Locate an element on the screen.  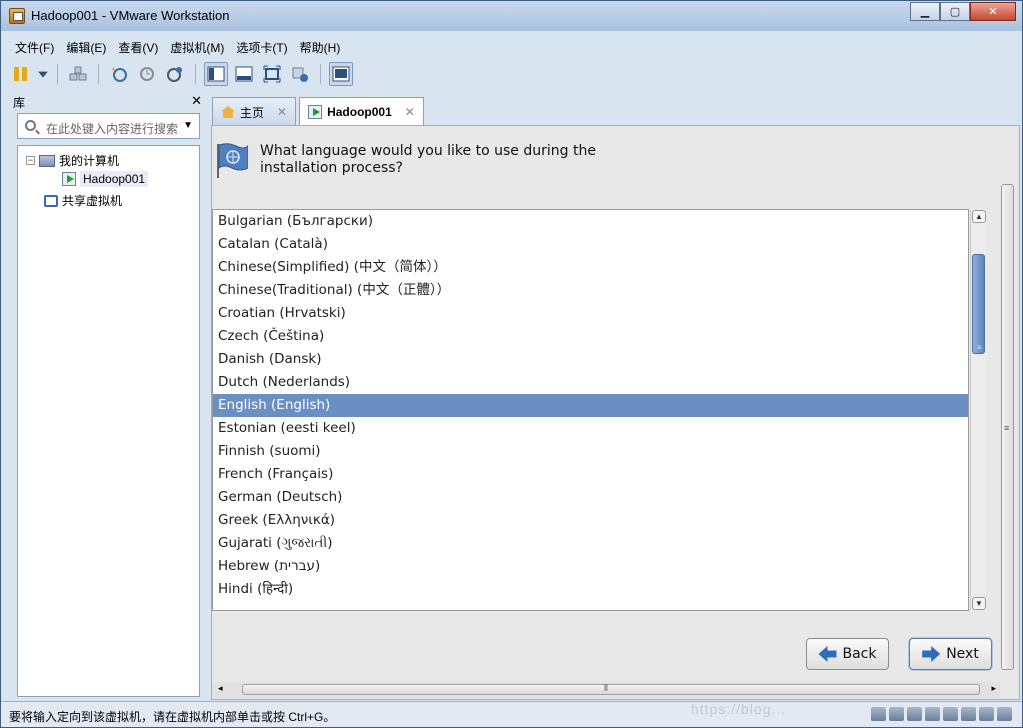
minimize-button: ▁ is located at coordinates (925, 11).